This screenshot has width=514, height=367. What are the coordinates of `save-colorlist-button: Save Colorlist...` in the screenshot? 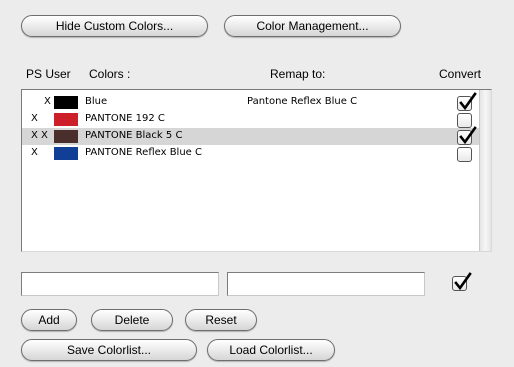 It's located at (109, 350).